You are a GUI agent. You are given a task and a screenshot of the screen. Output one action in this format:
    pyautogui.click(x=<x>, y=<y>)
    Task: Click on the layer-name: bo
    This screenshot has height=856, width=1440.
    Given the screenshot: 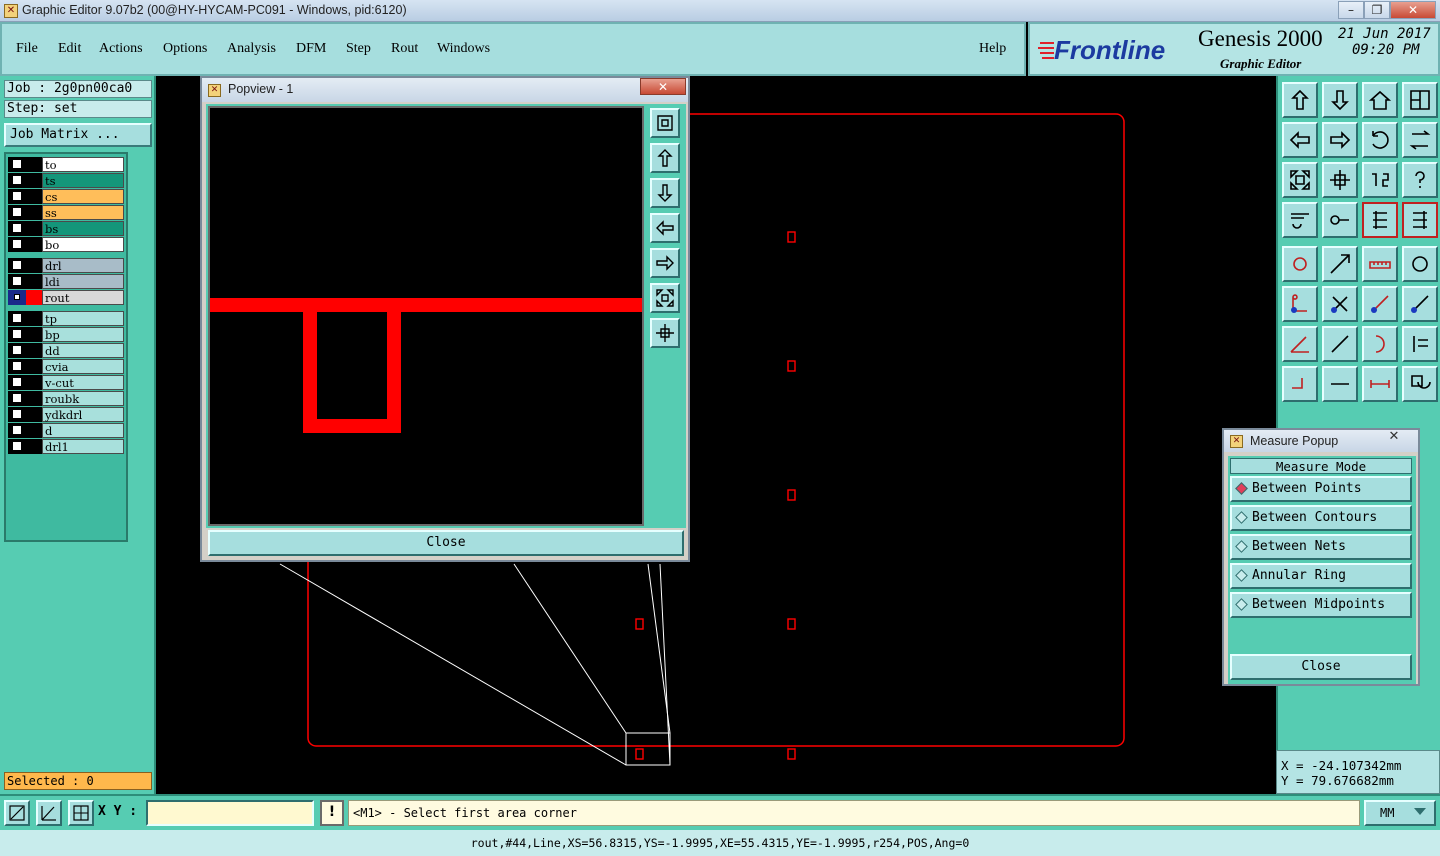 What is the action you would take?
    pyautogui.click(x=83, y=244)
    